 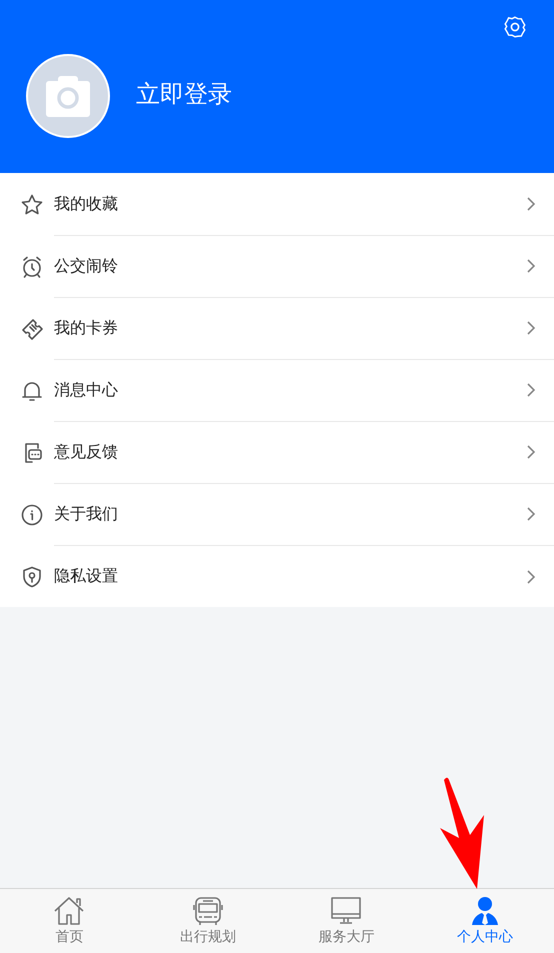 What do you see at coordinates (86, 452) in the screenshot?
I see `menu-label: 意见反馈` at bounding box center [86, 452].